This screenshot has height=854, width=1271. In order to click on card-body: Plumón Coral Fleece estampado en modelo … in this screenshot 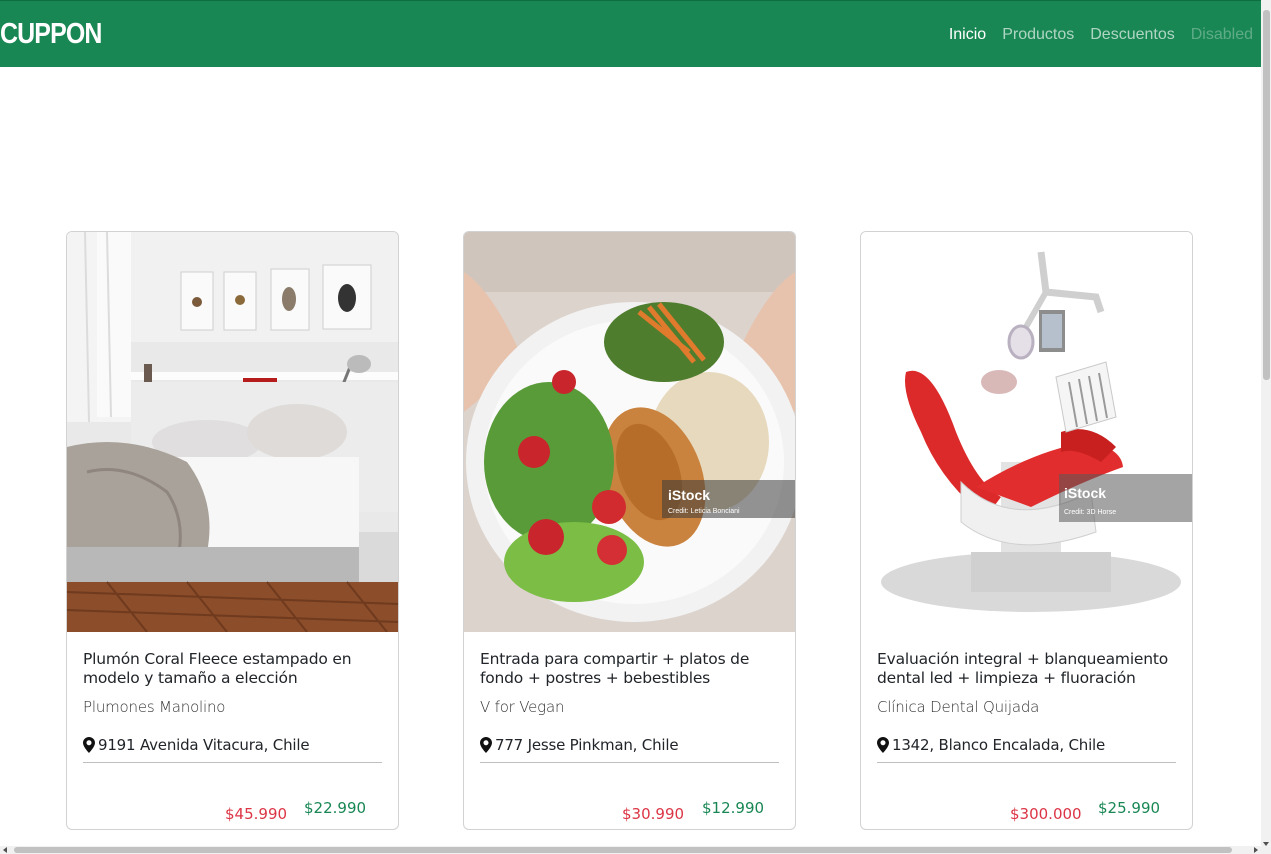, I will do `click(232, 736)`.